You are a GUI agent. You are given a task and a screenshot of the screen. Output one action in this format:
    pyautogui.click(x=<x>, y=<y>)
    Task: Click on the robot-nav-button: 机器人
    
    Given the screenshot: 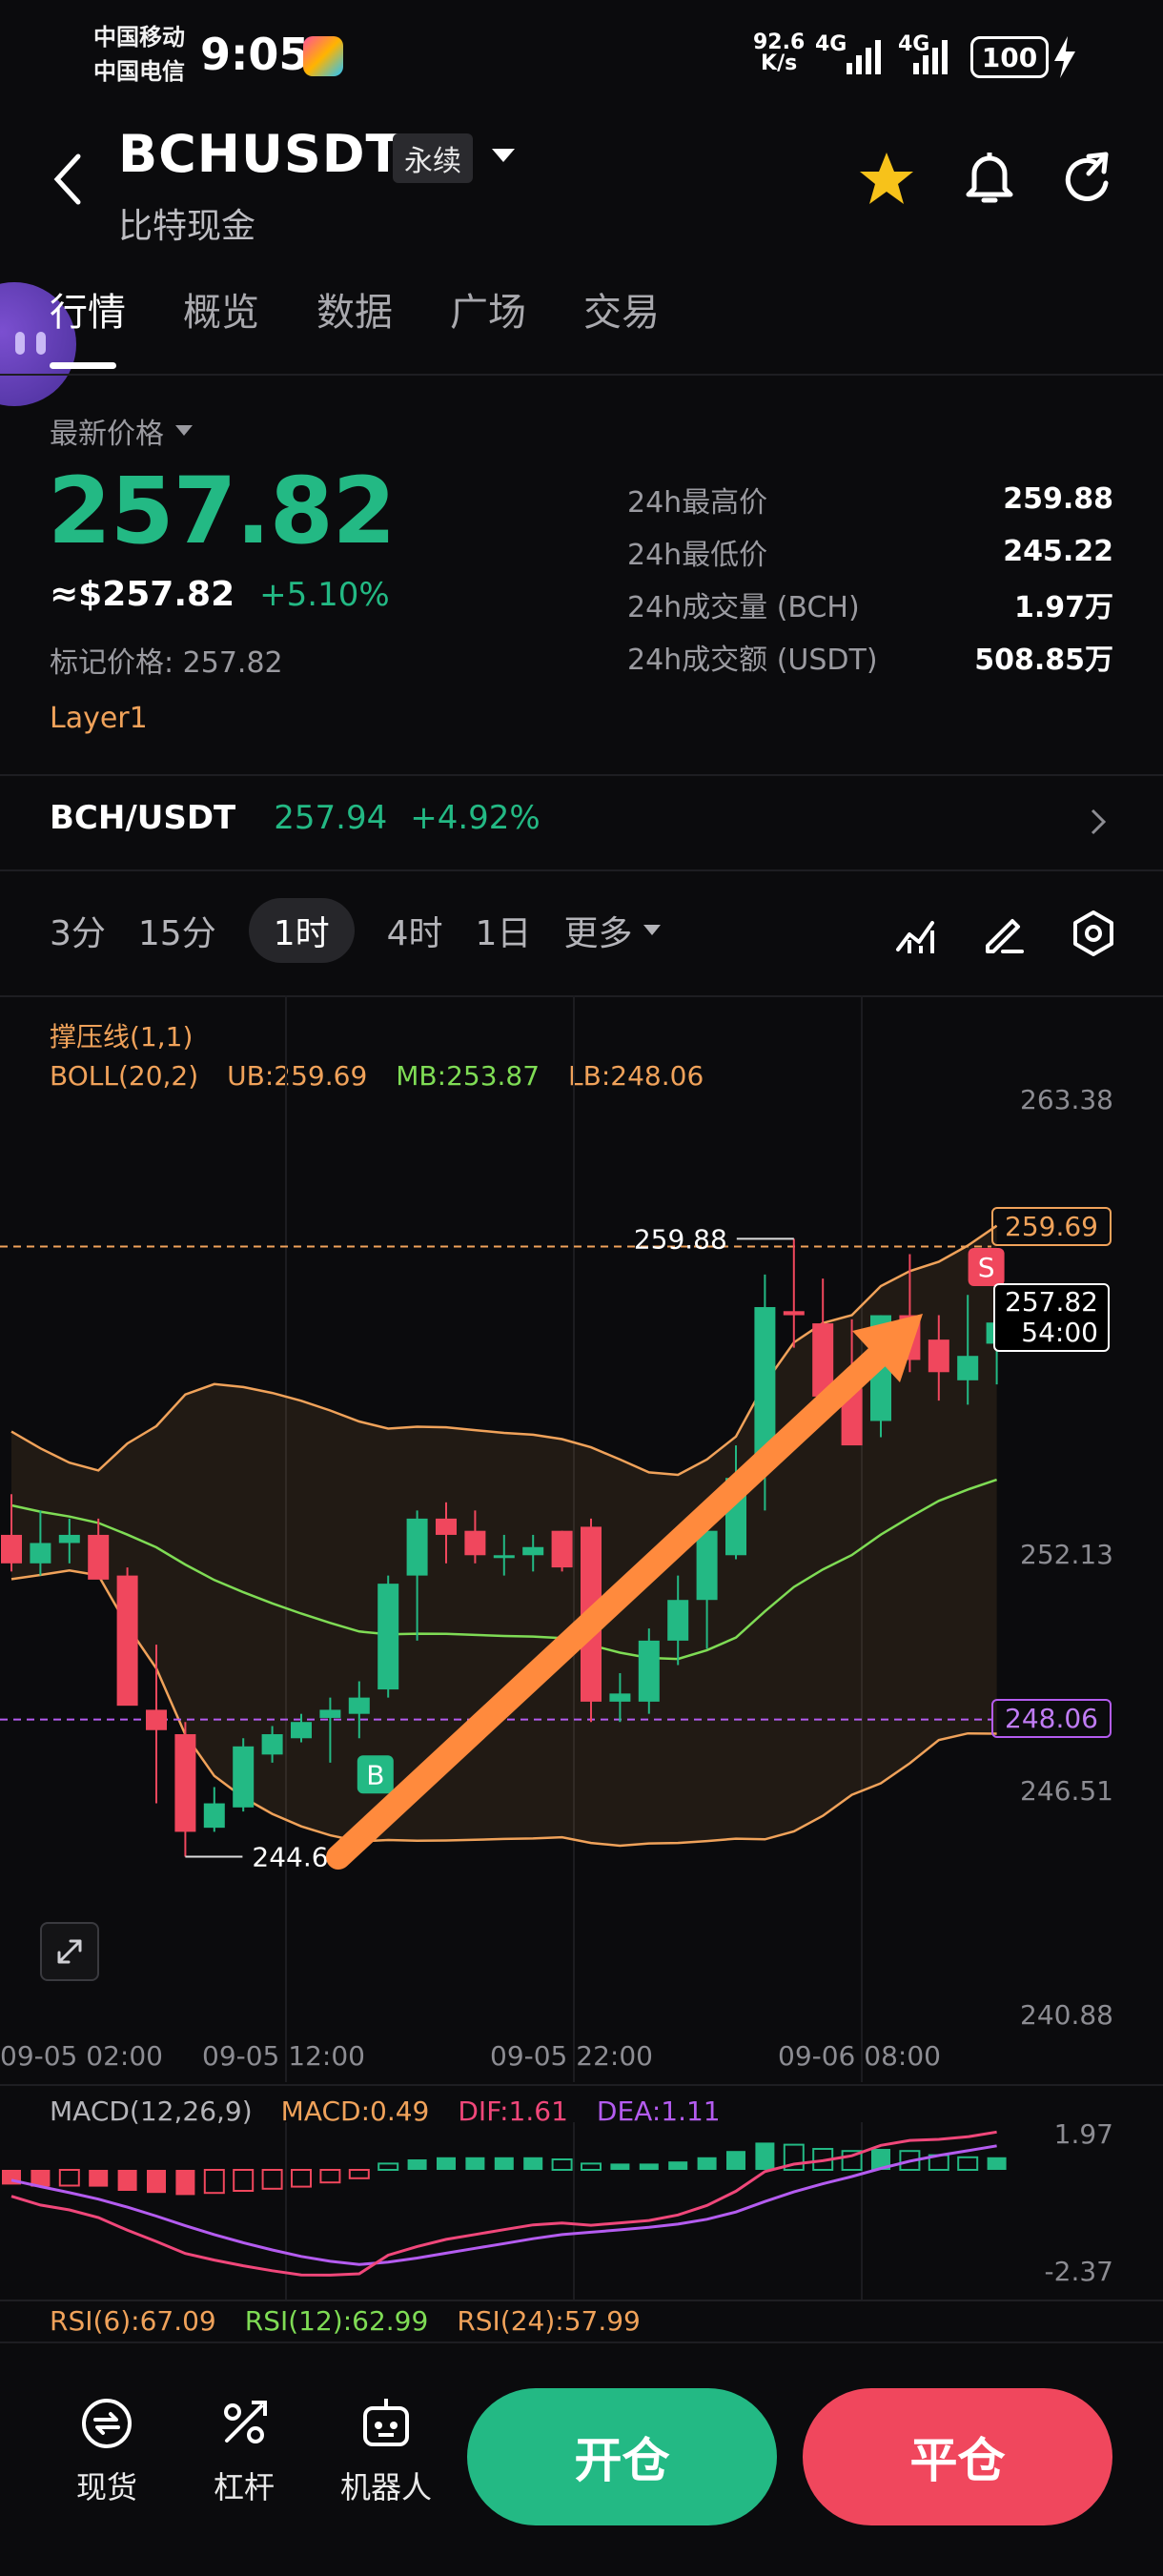 What is the action you would take?
    pyautogui.click(x=386, y=2451)
    